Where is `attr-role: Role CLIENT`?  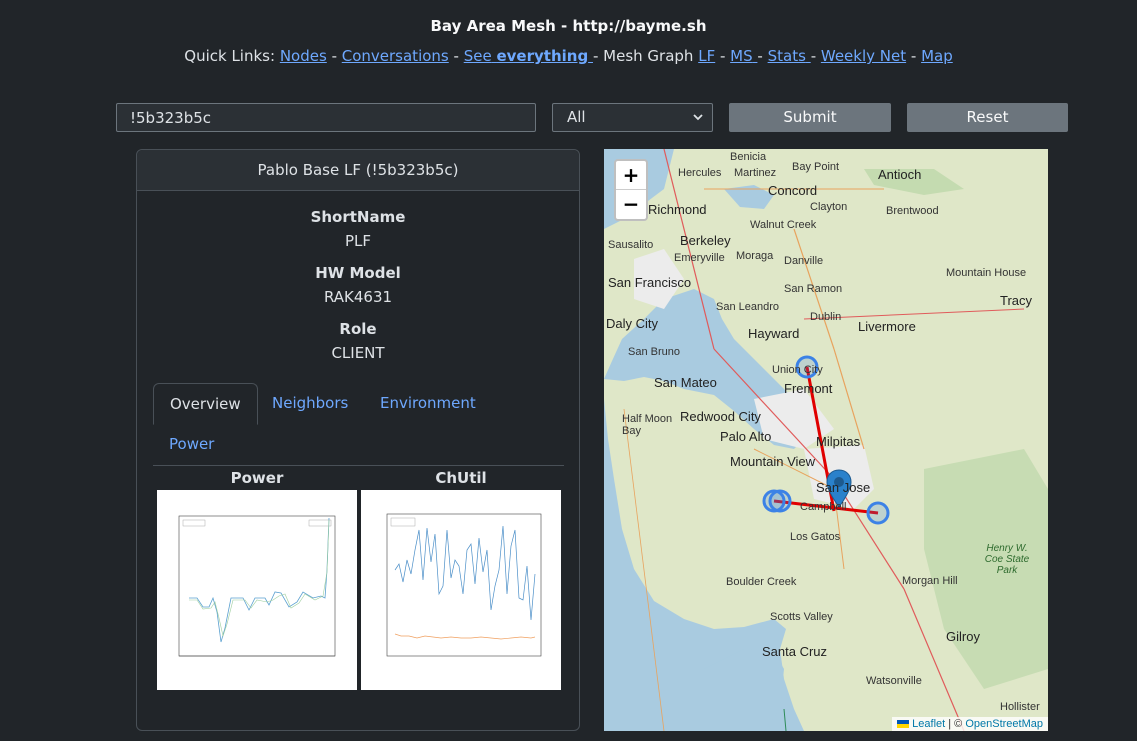
attr-role: Role CLIENT is located at coordinates (358, 341).